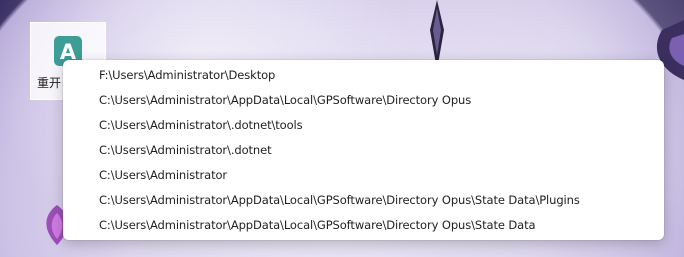 This screenshot has height=257, width=684. What do you see at coordinates (363, 125) in the screenshot?
I see `menu-item-path: C:\Users\Administrator\.dotnet\tools` at bounding box center [363, 125].